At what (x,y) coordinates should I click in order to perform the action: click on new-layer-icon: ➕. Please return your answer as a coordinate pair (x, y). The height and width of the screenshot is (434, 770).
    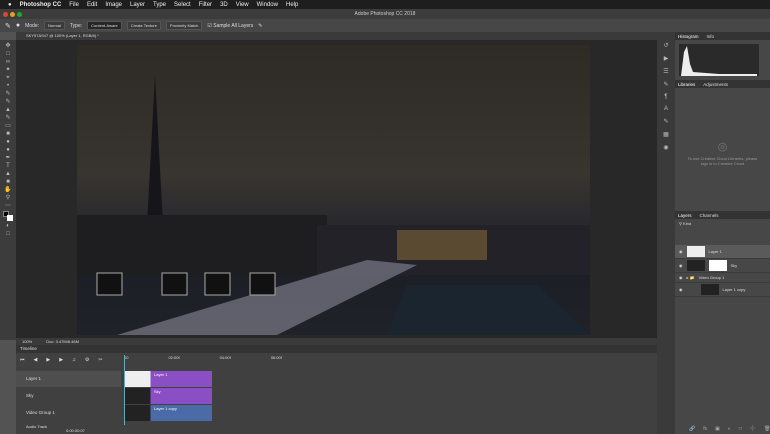
    Looking at the image, I should click on (753, 429).